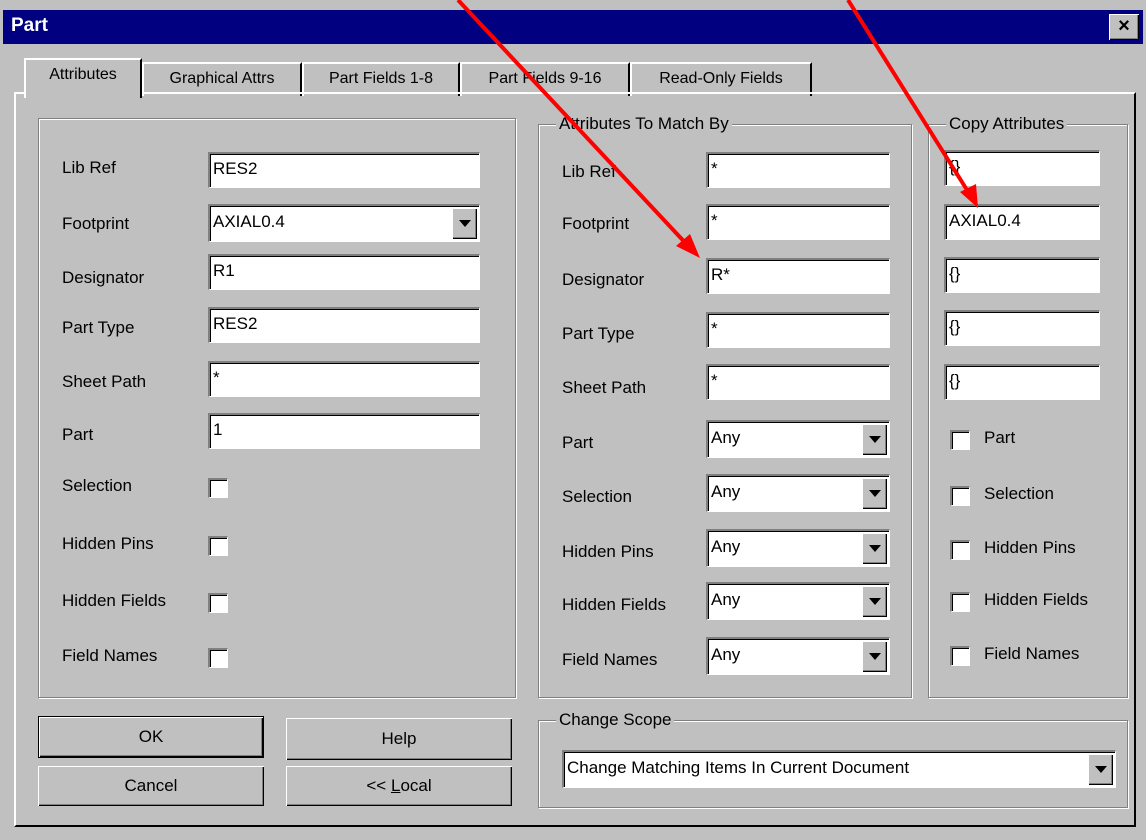  Describe the element at coordinates (798, 222) in the screenshot. I see `match-footprint-input: *` at that location.